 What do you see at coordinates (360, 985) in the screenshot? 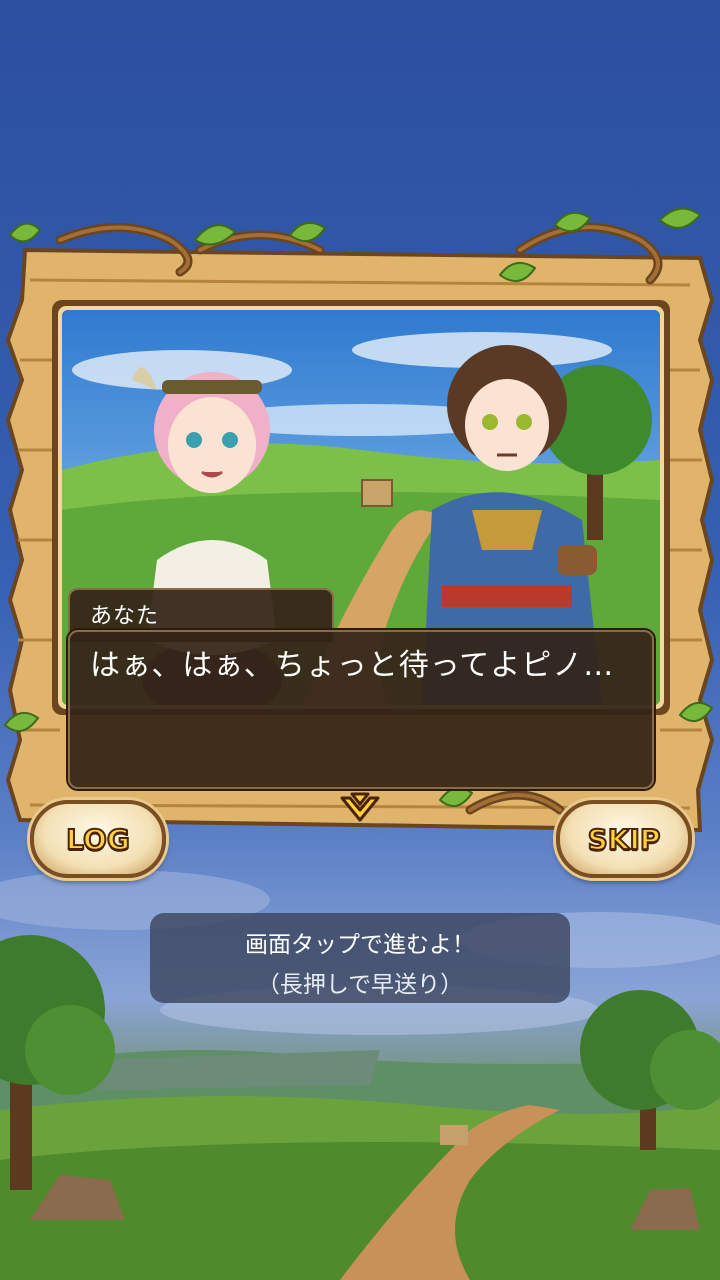
I see `hold-hint-text: （長押しで早送り）` at bounding box center [360, 985].